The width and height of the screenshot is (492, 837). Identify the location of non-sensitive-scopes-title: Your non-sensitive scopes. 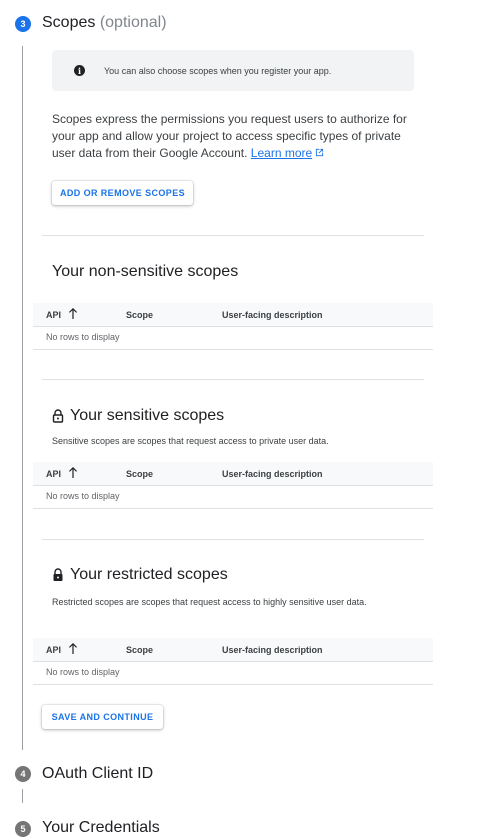
(145, 271).